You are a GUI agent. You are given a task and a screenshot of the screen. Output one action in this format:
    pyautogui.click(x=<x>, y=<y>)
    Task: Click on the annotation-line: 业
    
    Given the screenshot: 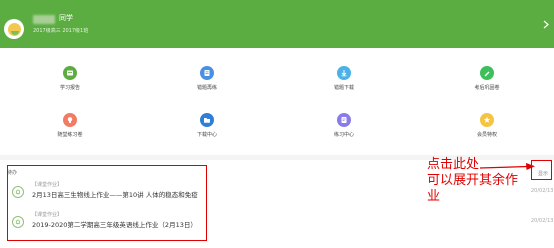 What is the action you would take?
    pyautogui.click(x=434, y=196)
    